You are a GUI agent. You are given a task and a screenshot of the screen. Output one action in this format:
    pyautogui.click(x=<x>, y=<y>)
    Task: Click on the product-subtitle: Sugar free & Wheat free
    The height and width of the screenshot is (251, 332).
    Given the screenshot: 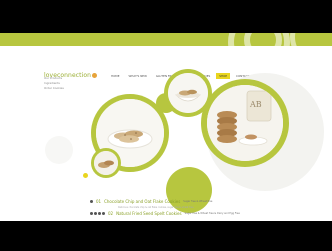 What is the action you would take?
    pyautogui.click(x=198, y=201)
    